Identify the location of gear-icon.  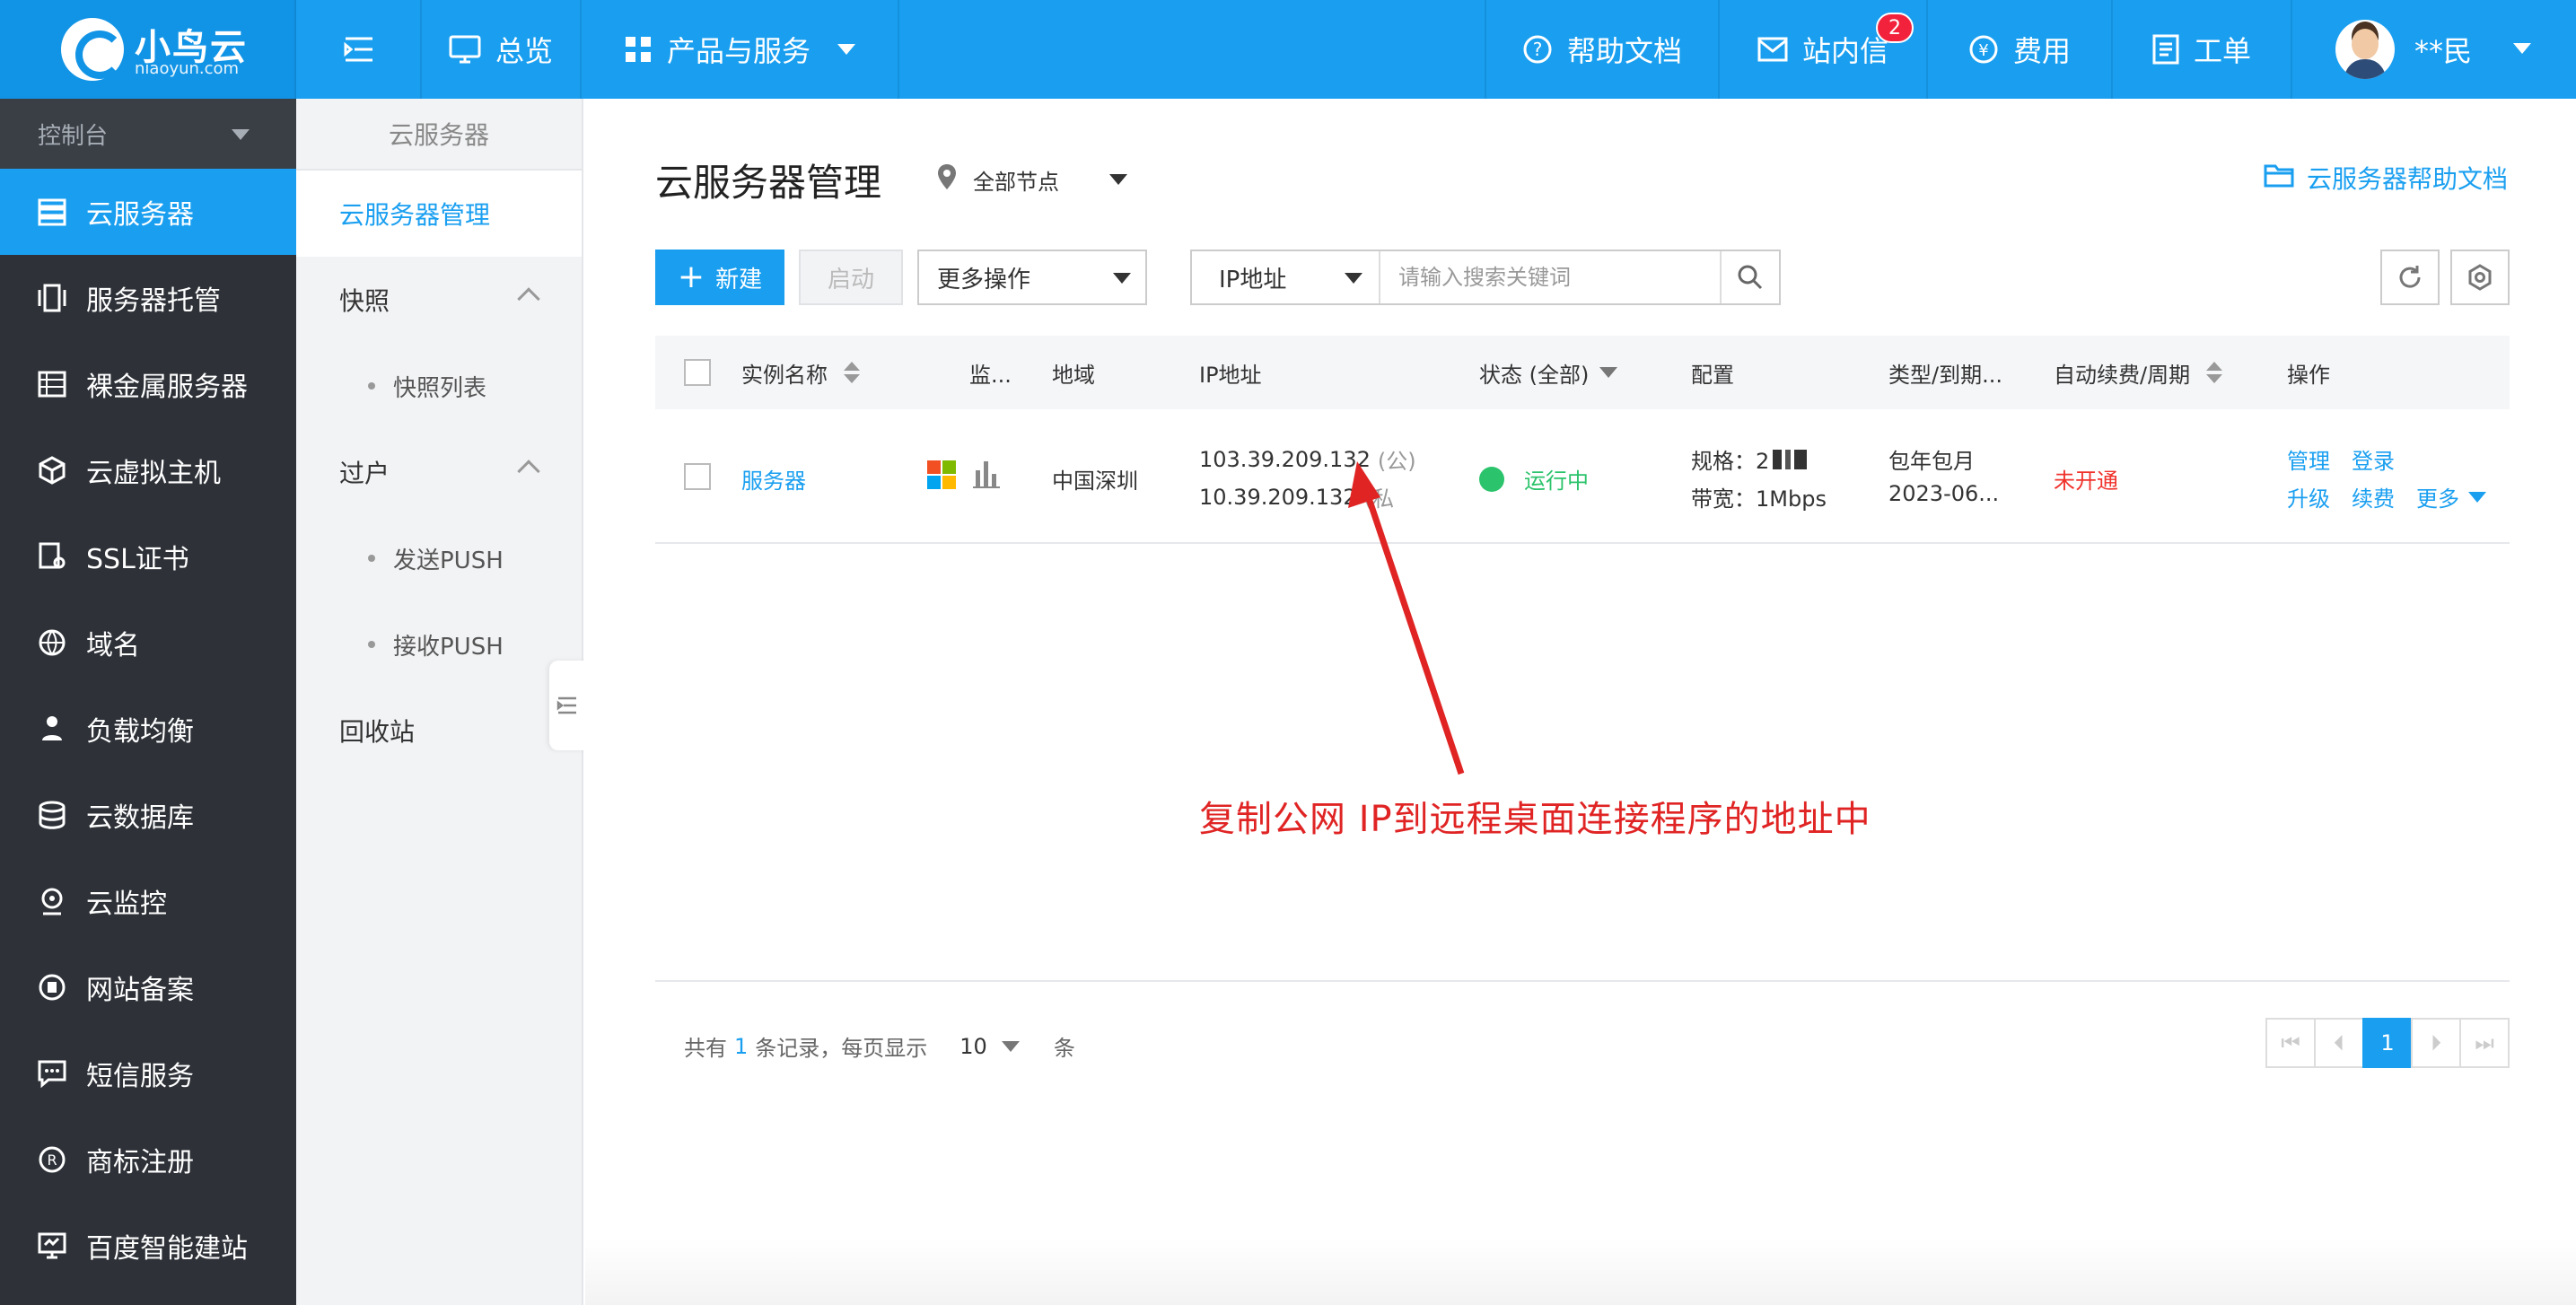
(2480, 277).